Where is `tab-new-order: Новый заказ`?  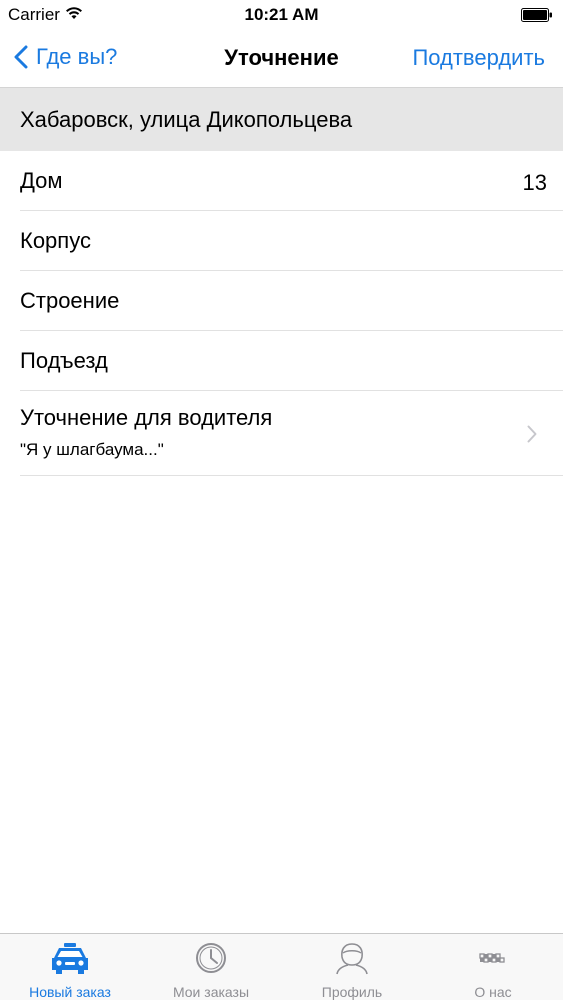
tab-new-order: Новый заказ is located at coordinates (70, 967).